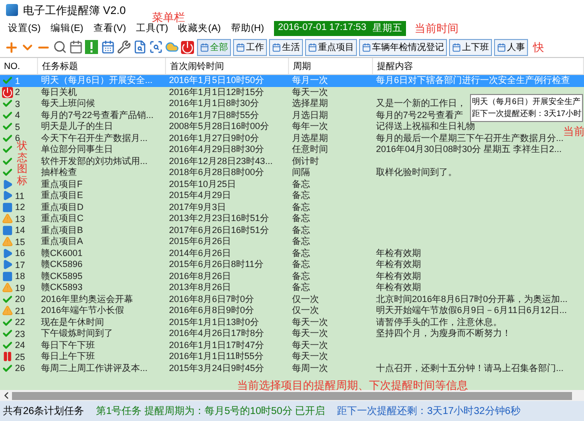 This screenshot has height=421, width=584. What do you see at coordinates (200, 242) in the screenshot?
I see `table-cell-text: 2015年6月26日` at bounding box center [200, 242].